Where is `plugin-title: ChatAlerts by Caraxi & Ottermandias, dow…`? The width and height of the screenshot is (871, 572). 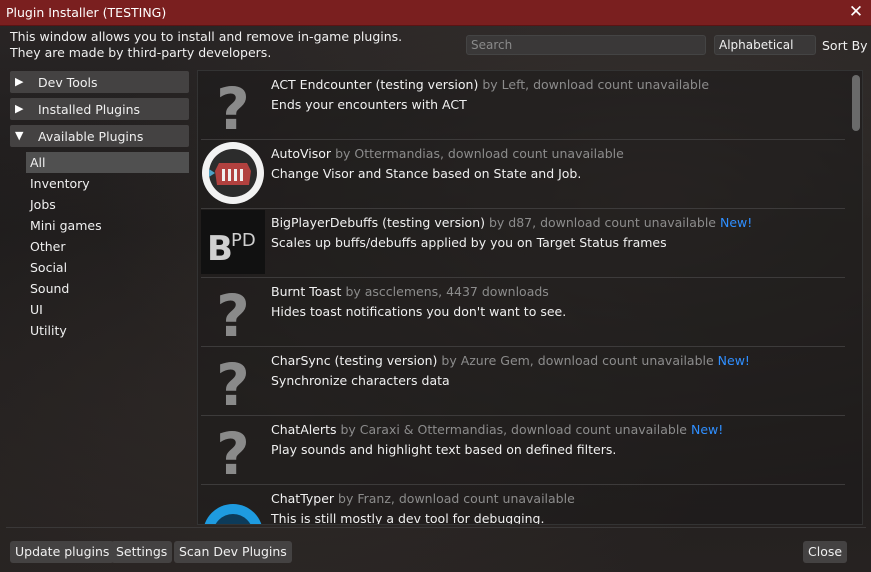 plugin-title: ChatAlerts by Caraxi & Ottermandias, dow… is located at coordinates (497, 429).